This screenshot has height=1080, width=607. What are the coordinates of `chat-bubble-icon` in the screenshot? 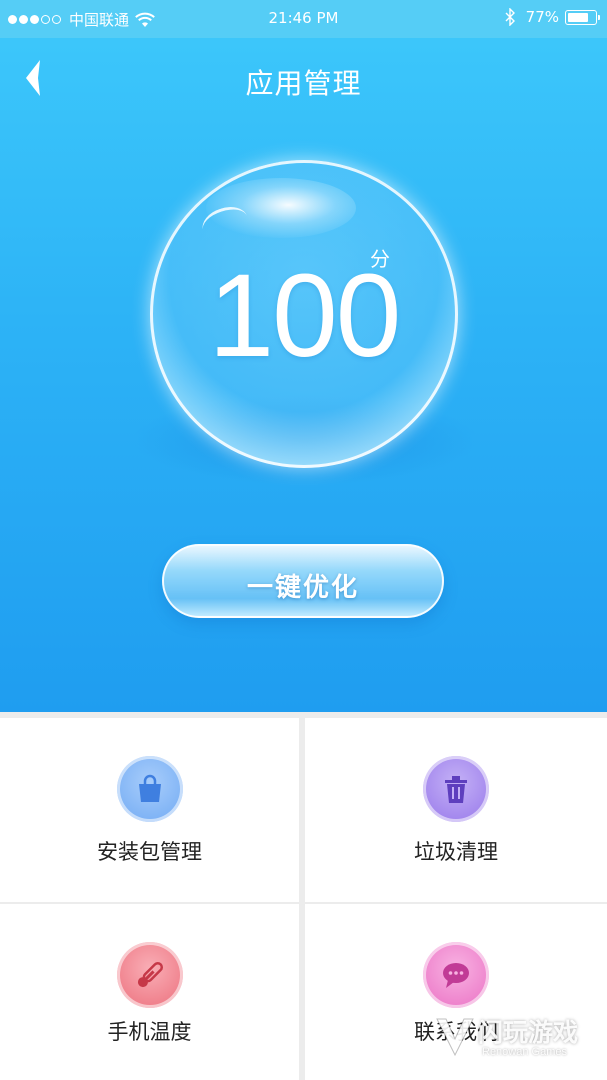 It's located at (456, 975).